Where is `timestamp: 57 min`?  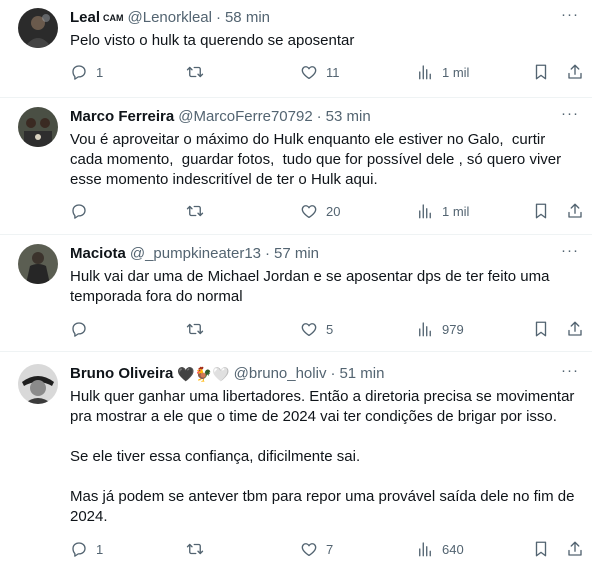 timestamp: 57 min is located at coordinates (296, 254).